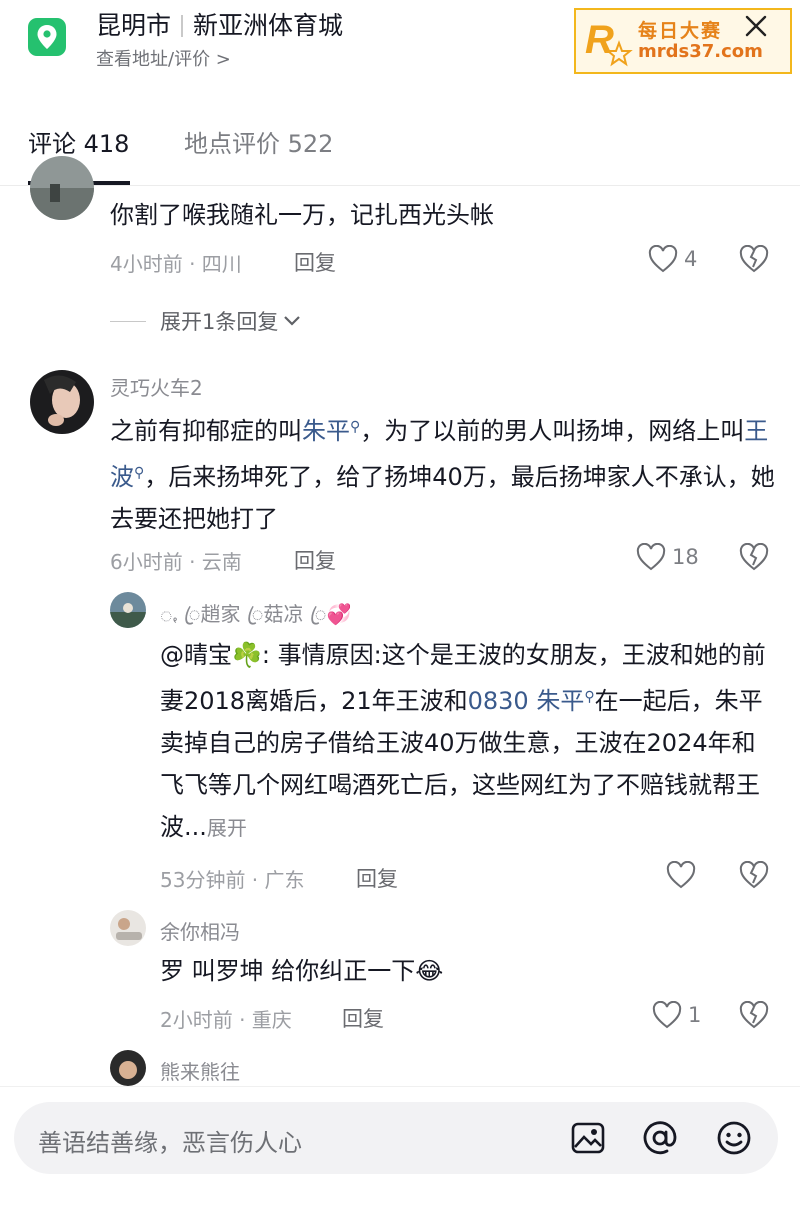 This screenshot has height=1218, width=800. I want to click on clover-emoji-icon: ☘️, so click(247, 655).